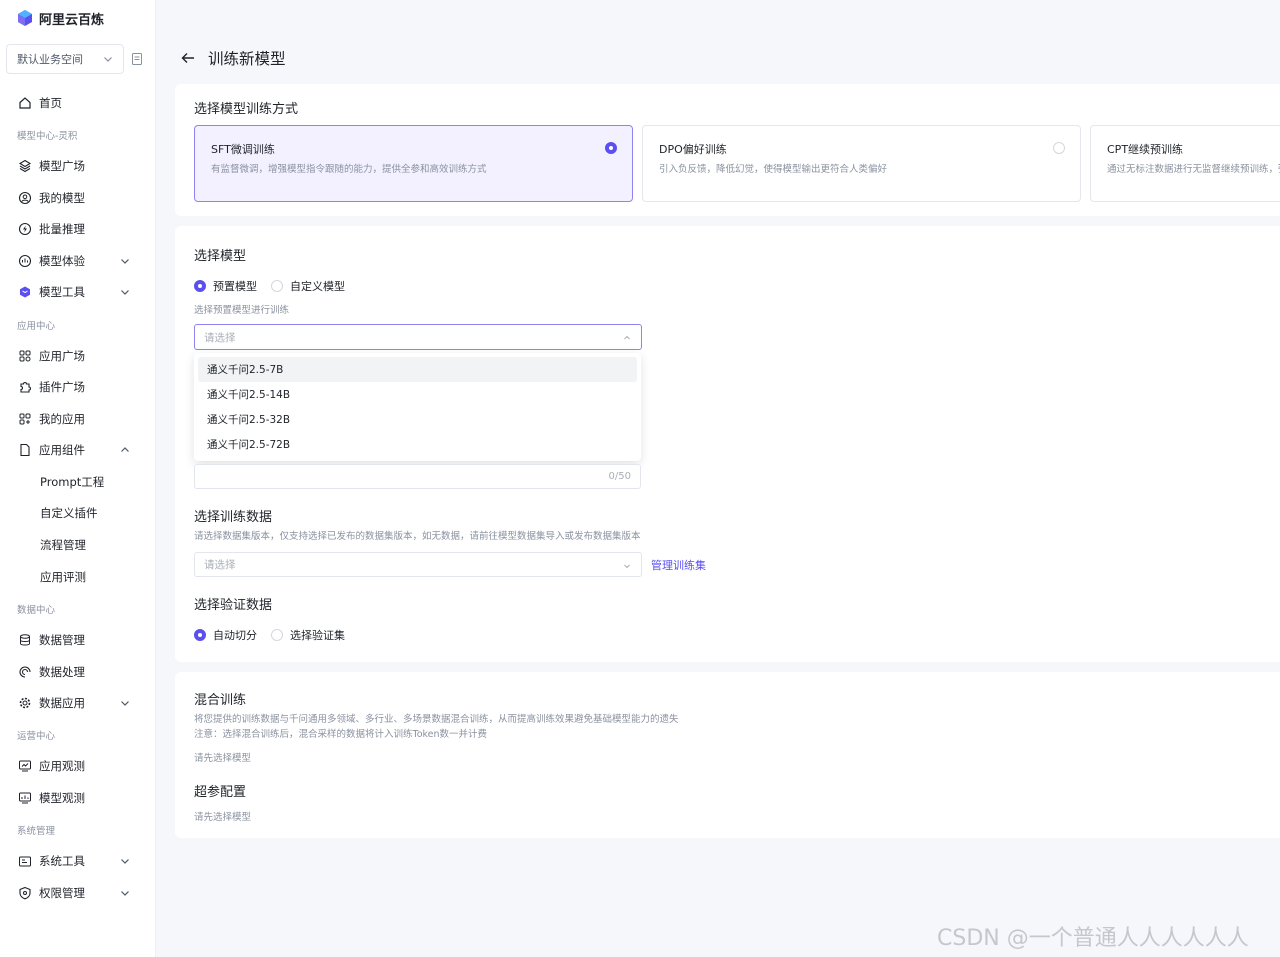  Describe the element at coordinates (223, 817) in the screenshot. I see `hyper-hint: 请先选择模型` at that location.